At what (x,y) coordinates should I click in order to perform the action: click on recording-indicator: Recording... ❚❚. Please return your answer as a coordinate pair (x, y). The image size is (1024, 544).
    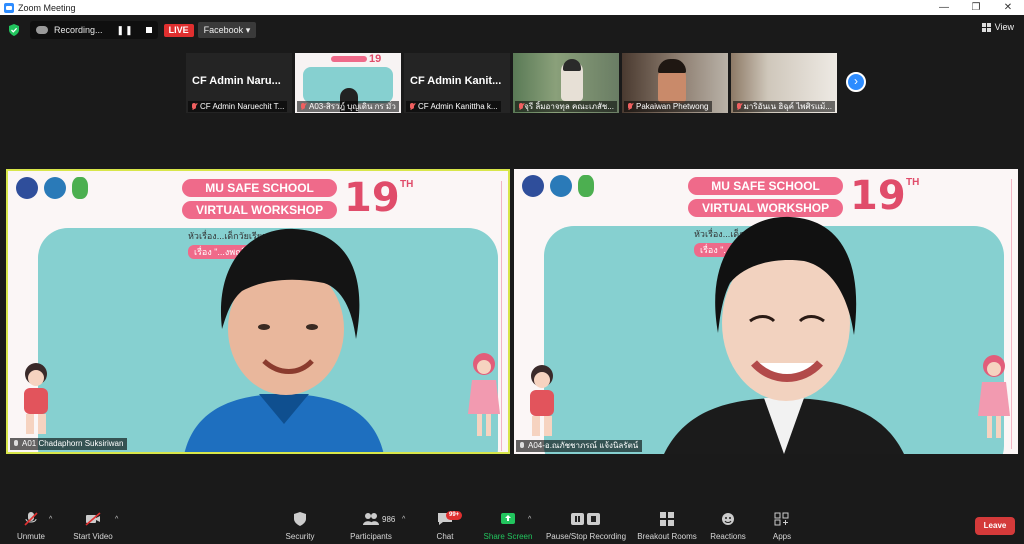
    Looking at the image, I should click on (94, 30).